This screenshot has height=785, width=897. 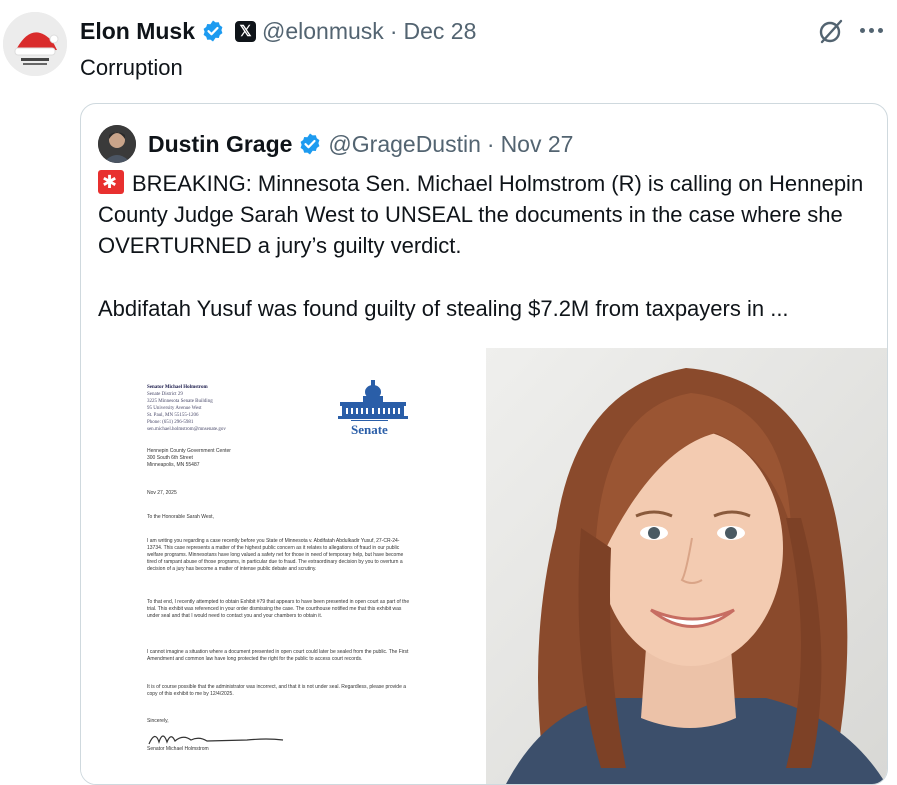 What do you see at coordinates (439, 31) in the screenshot?
I see `tweet-date: Dec 28` at bounding box center [439, 31].